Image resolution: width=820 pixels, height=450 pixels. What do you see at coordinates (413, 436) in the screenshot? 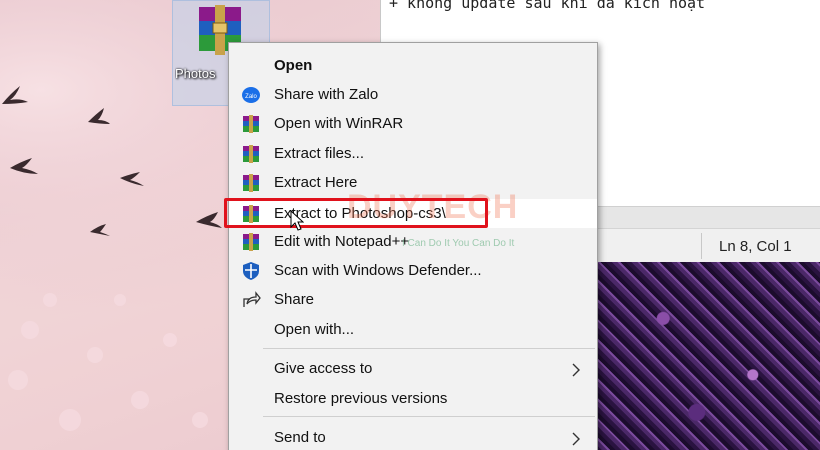
I see `menu-item-send-to: Send to` at bounding box center [413, 436].